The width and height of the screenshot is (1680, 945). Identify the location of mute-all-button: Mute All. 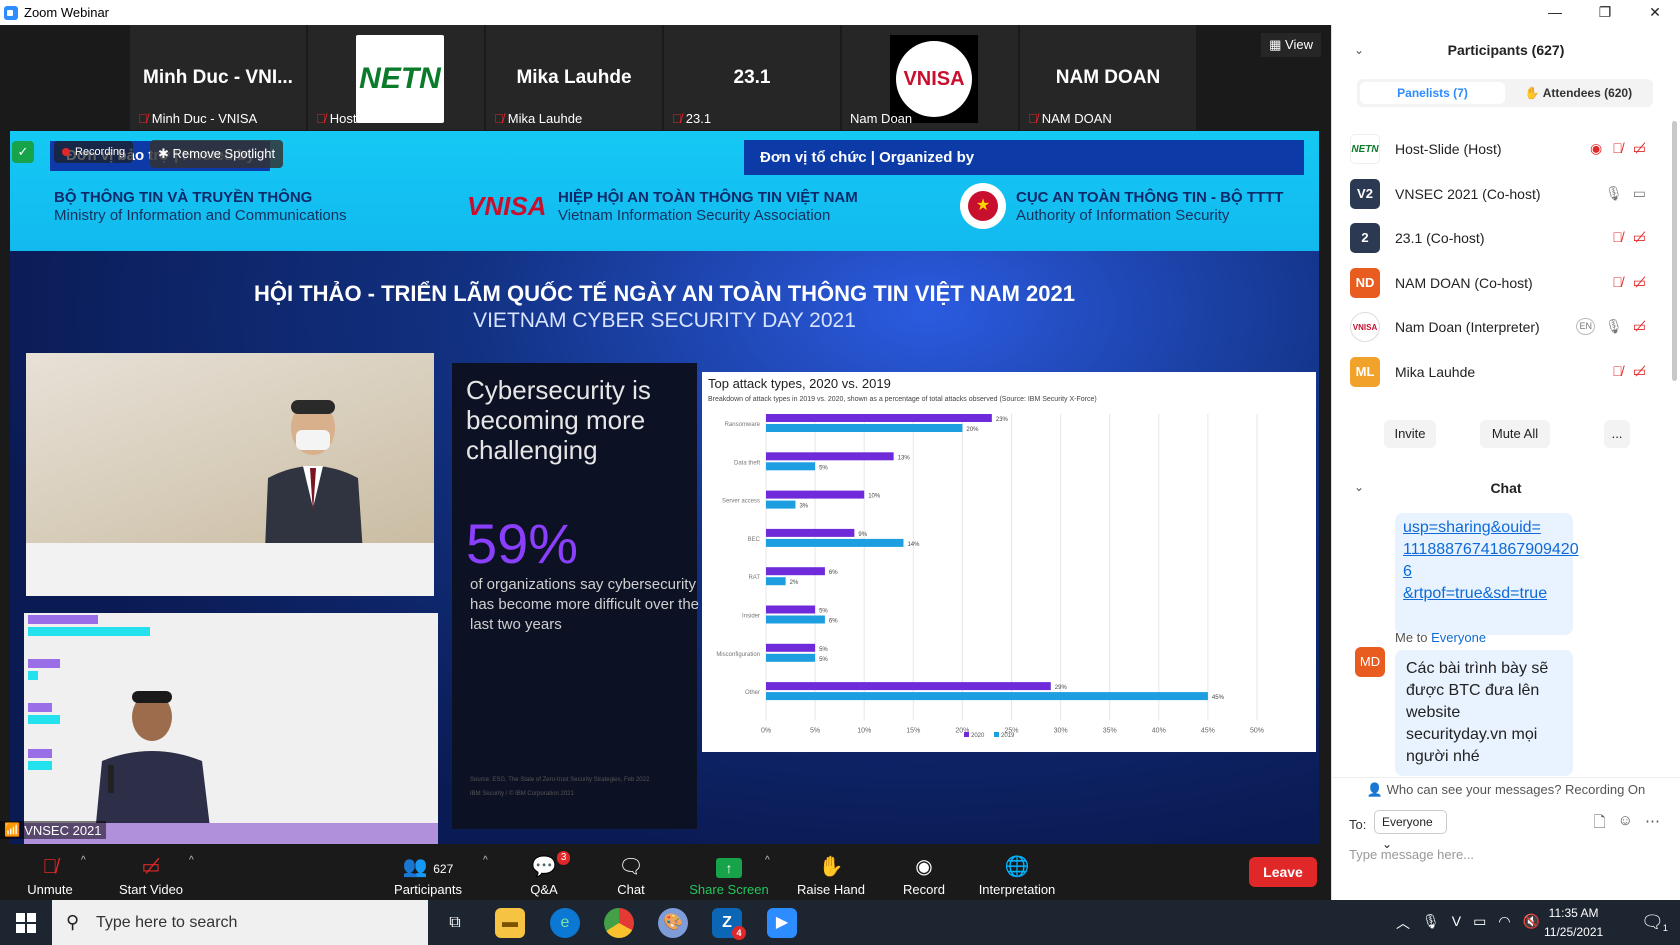
(1515, 434).